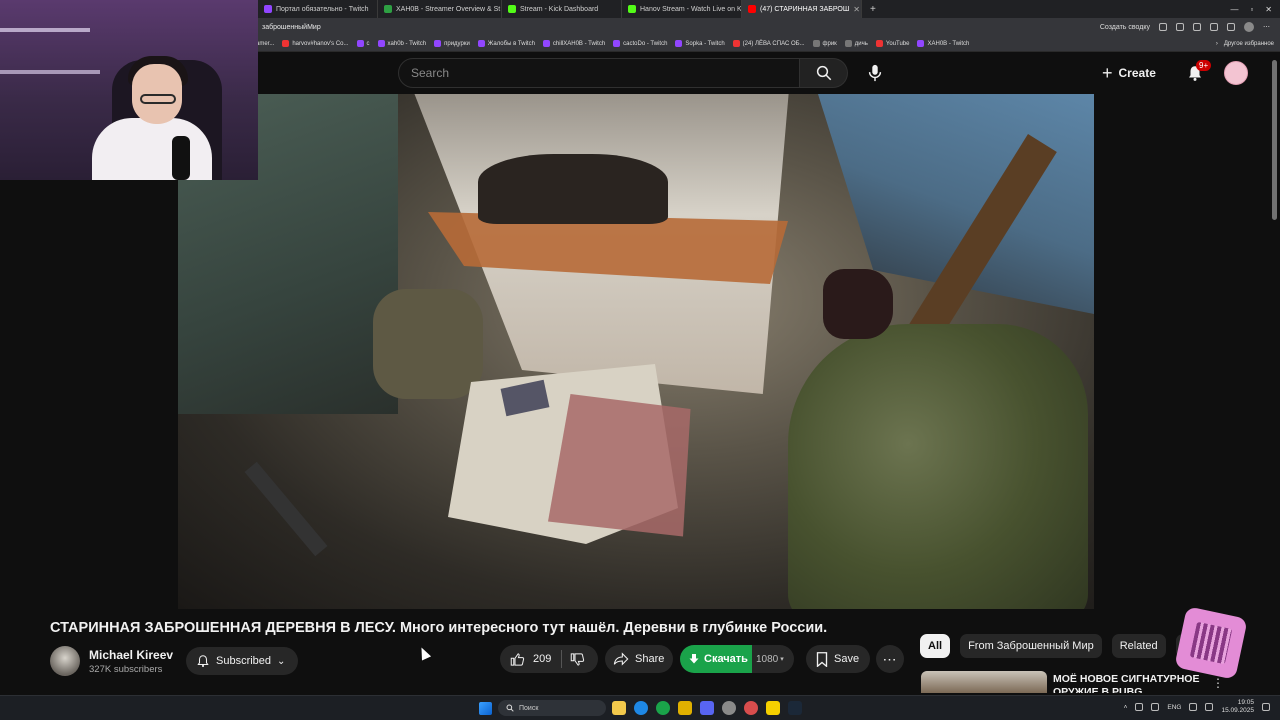 The width and height of the screenshot is (1280, 720). What do you see at coordinates (1266, 707) in the screenshot?
I see `notifications-icon` at bounding box center [1266, 707].